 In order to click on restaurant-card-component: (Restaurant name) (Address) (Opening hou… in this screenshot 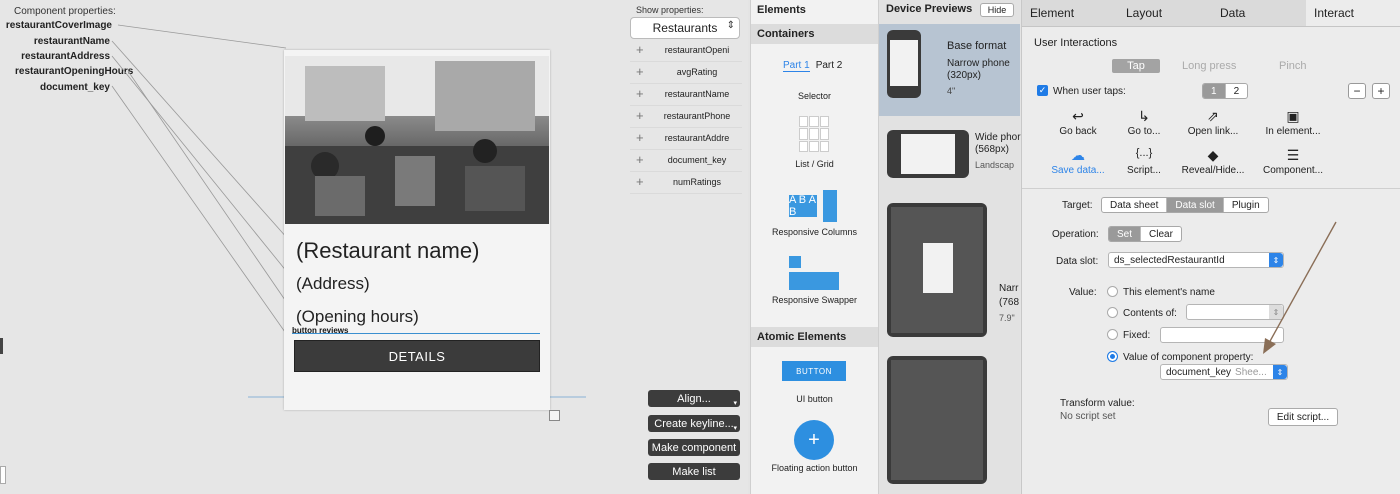, I will do `click(417, 230)`.